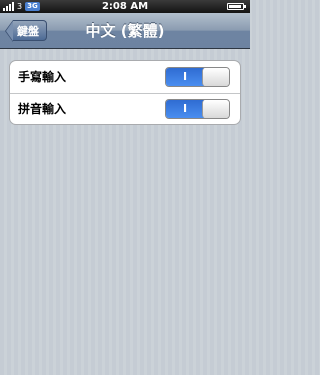 This screenshot has height=375, width=320. What do you see at coordinates (236, 6) in the screenshot?
I see `battery-icon` at bounding box center [236, 6].